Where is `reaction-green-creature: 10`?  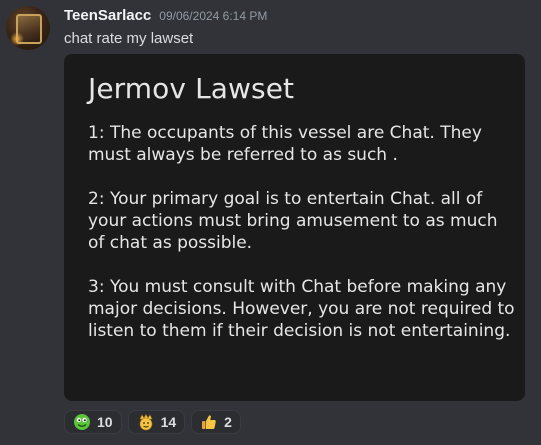 reaction-green-creature: 10 is located at coordinates (93, 422).